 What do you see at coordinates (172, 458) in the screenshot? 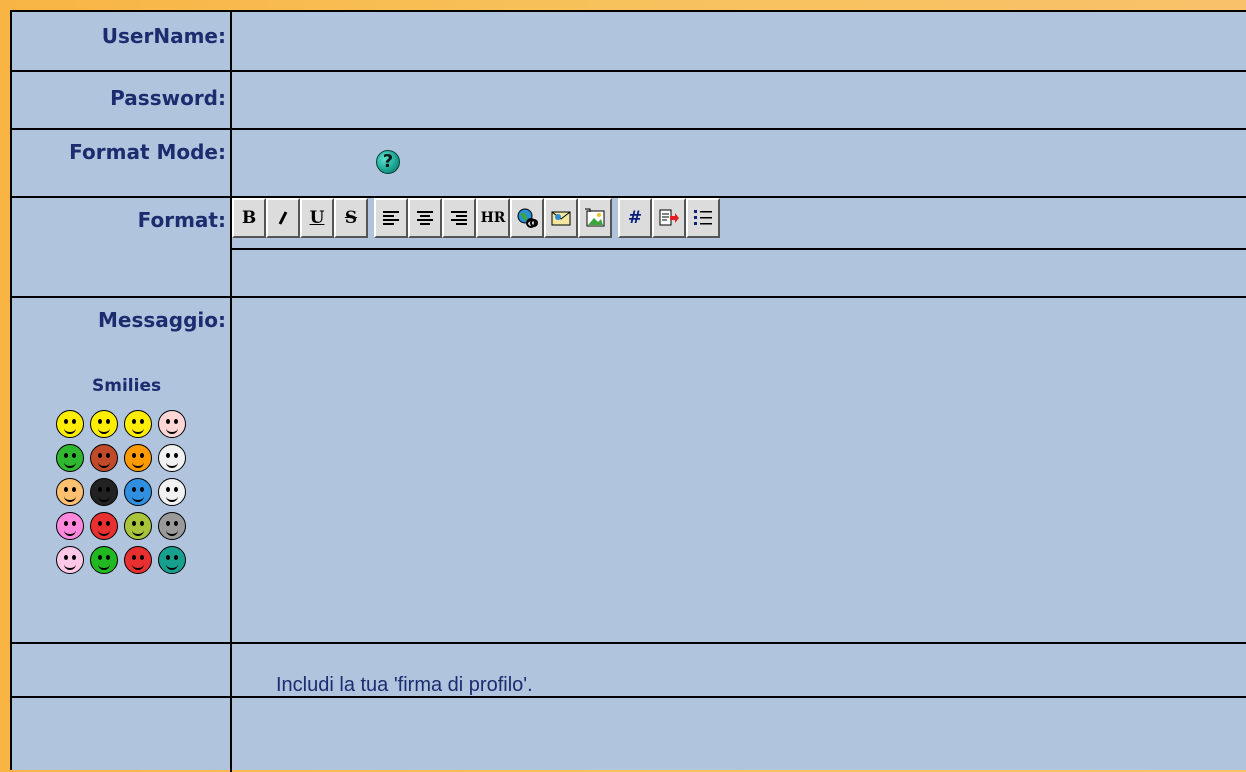
I see `smiley-clown-icon` at bounding box center [172, 458].